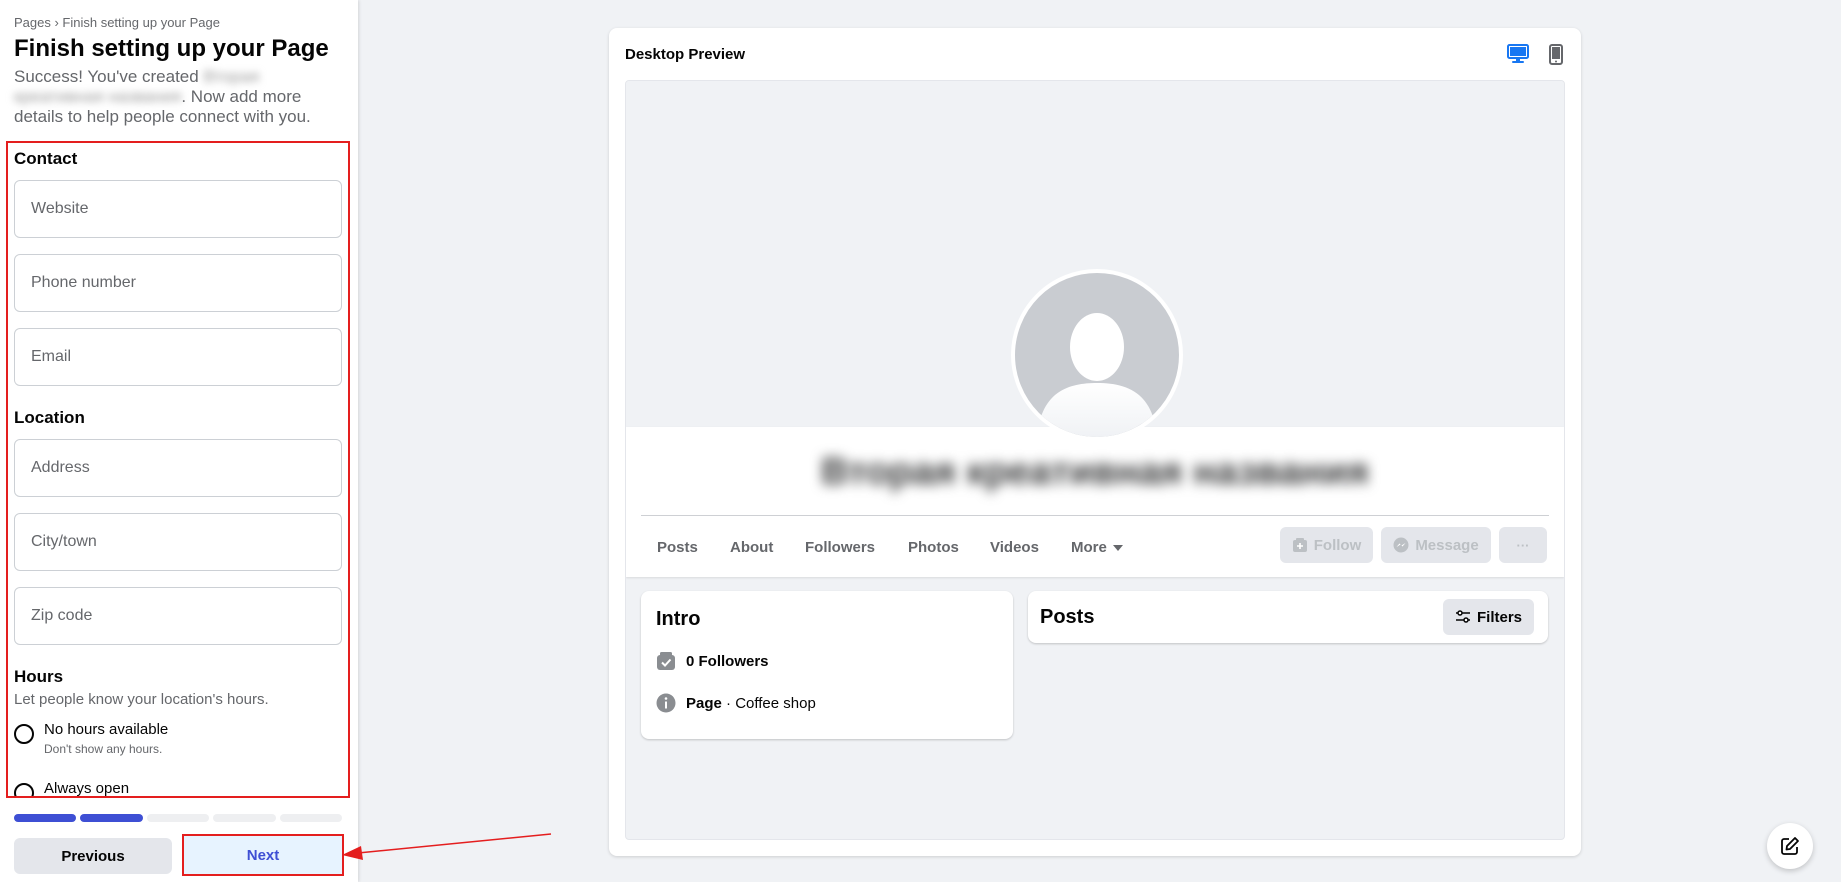  I want to click on hours-description: Let people know your location's hours., so click(141, 699).